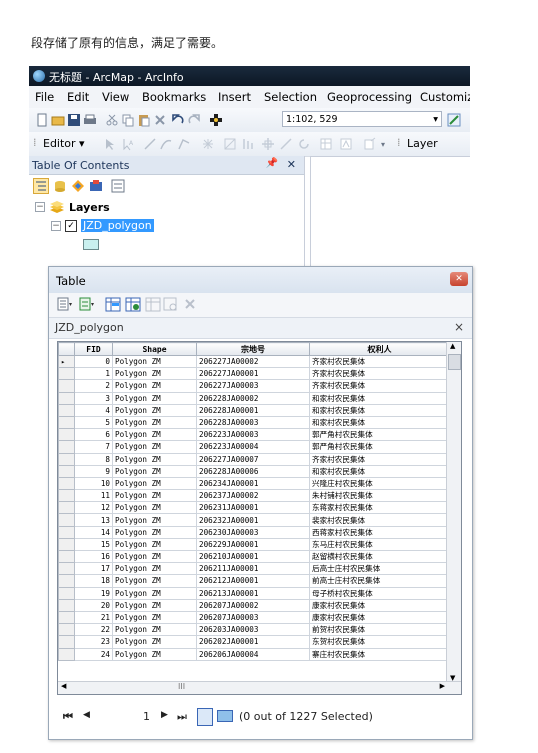 Image resolution: width=538 pixels, height=753 pixels. I want to click on menu-edit: Edit, so click(78, 97).